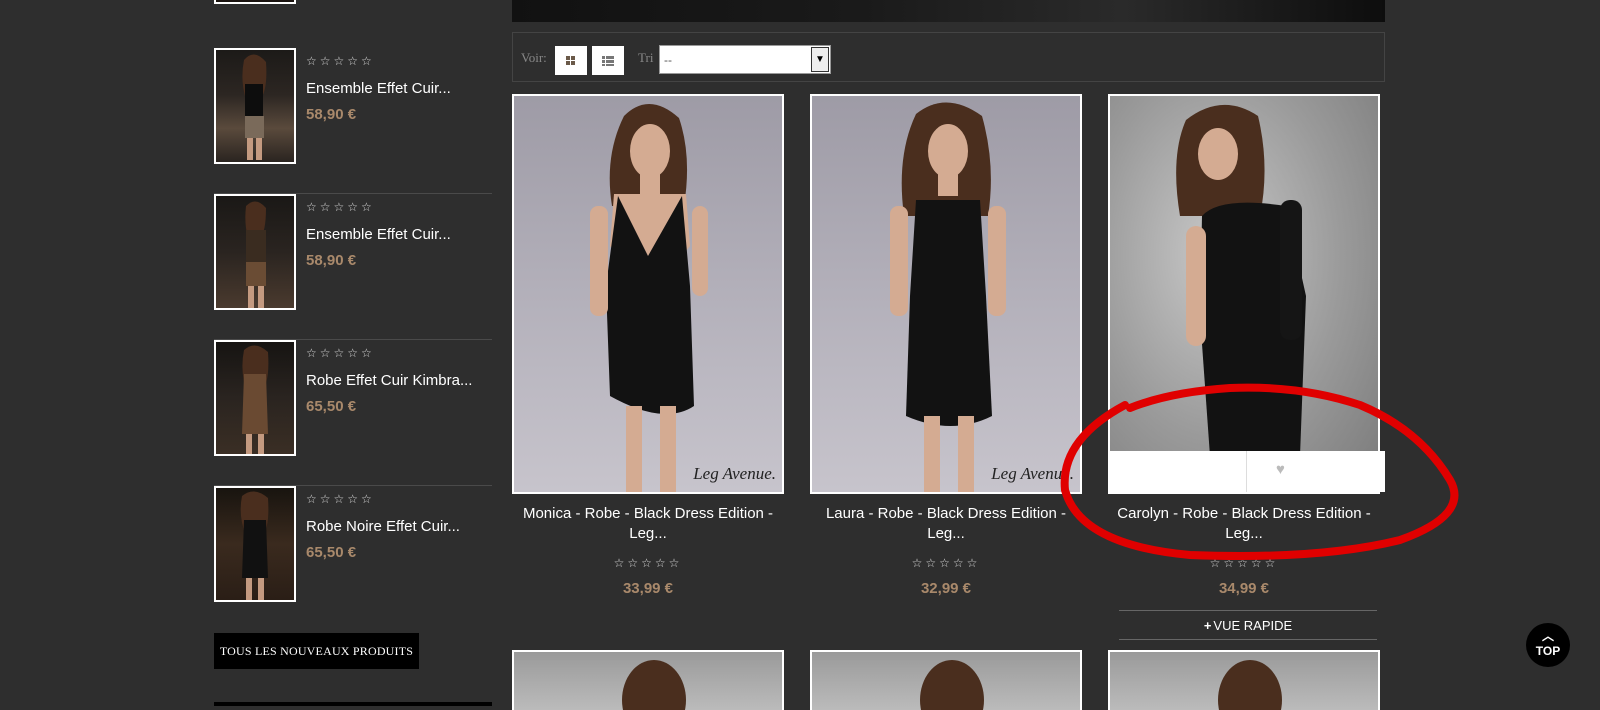 This screenshot has height=710, width=1600. Describe the element at coordinates (948, 11) in the screenshot. I see `category-banner` at that location.